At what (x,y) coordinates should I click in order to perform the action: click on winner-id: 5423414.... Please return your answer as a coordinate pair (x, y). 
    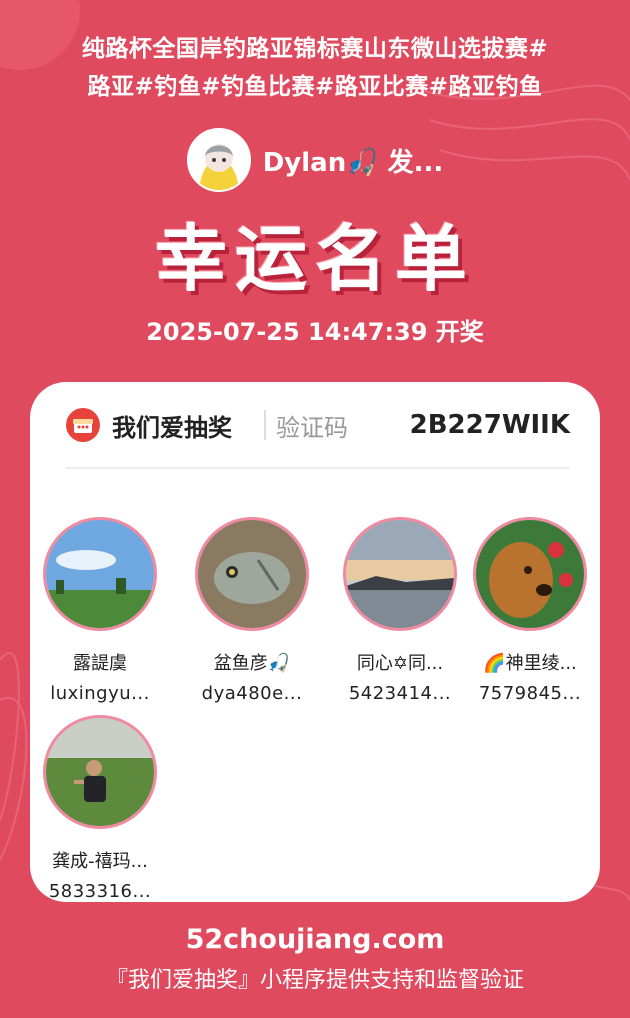
    Looking at the image, I should click on (400, 693).